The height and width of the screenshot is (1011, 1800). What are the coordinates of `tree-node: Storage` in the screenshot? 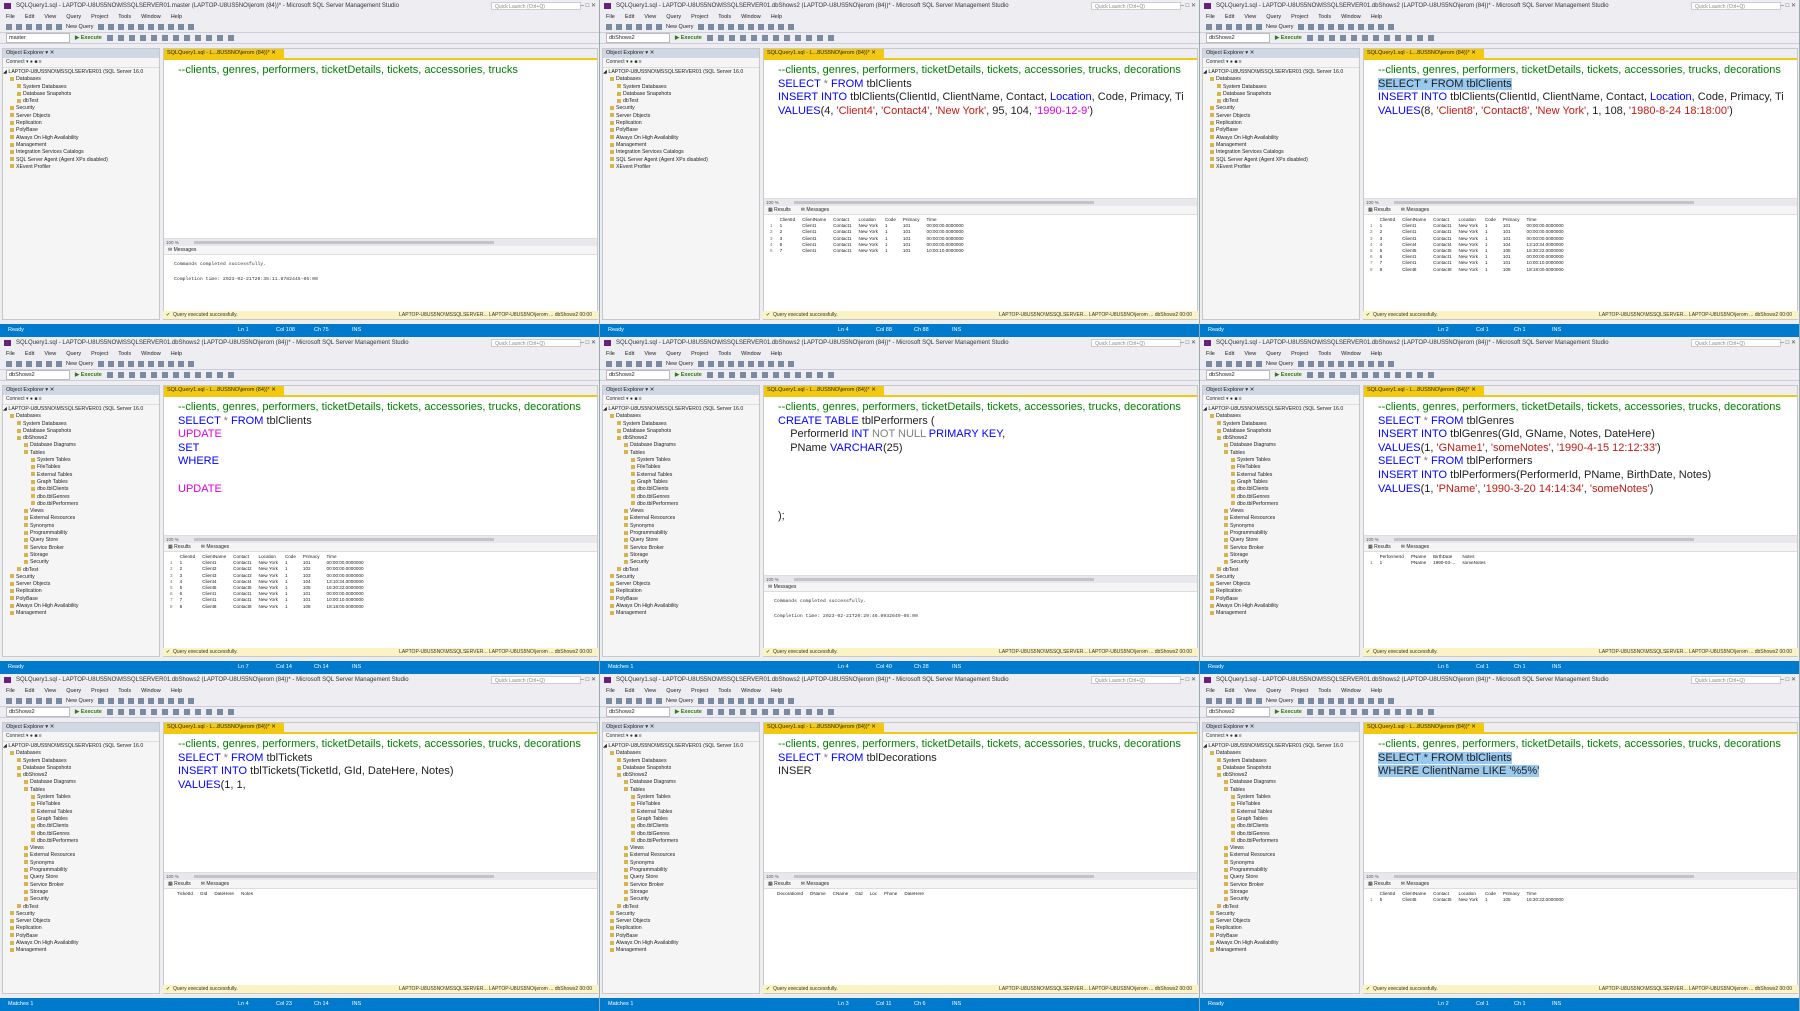 It's located at (81, 892).